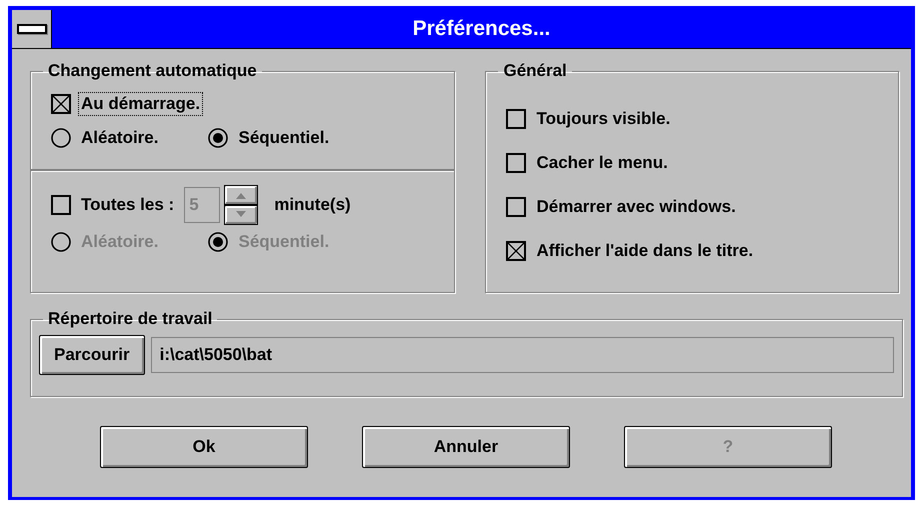 The height and width of the screenshot is (506, 923). What do you see at coordinates (140, 104) in the screenshot?
I see `checkbox-label: Au démarrage.` at bounding box center [140, 104].